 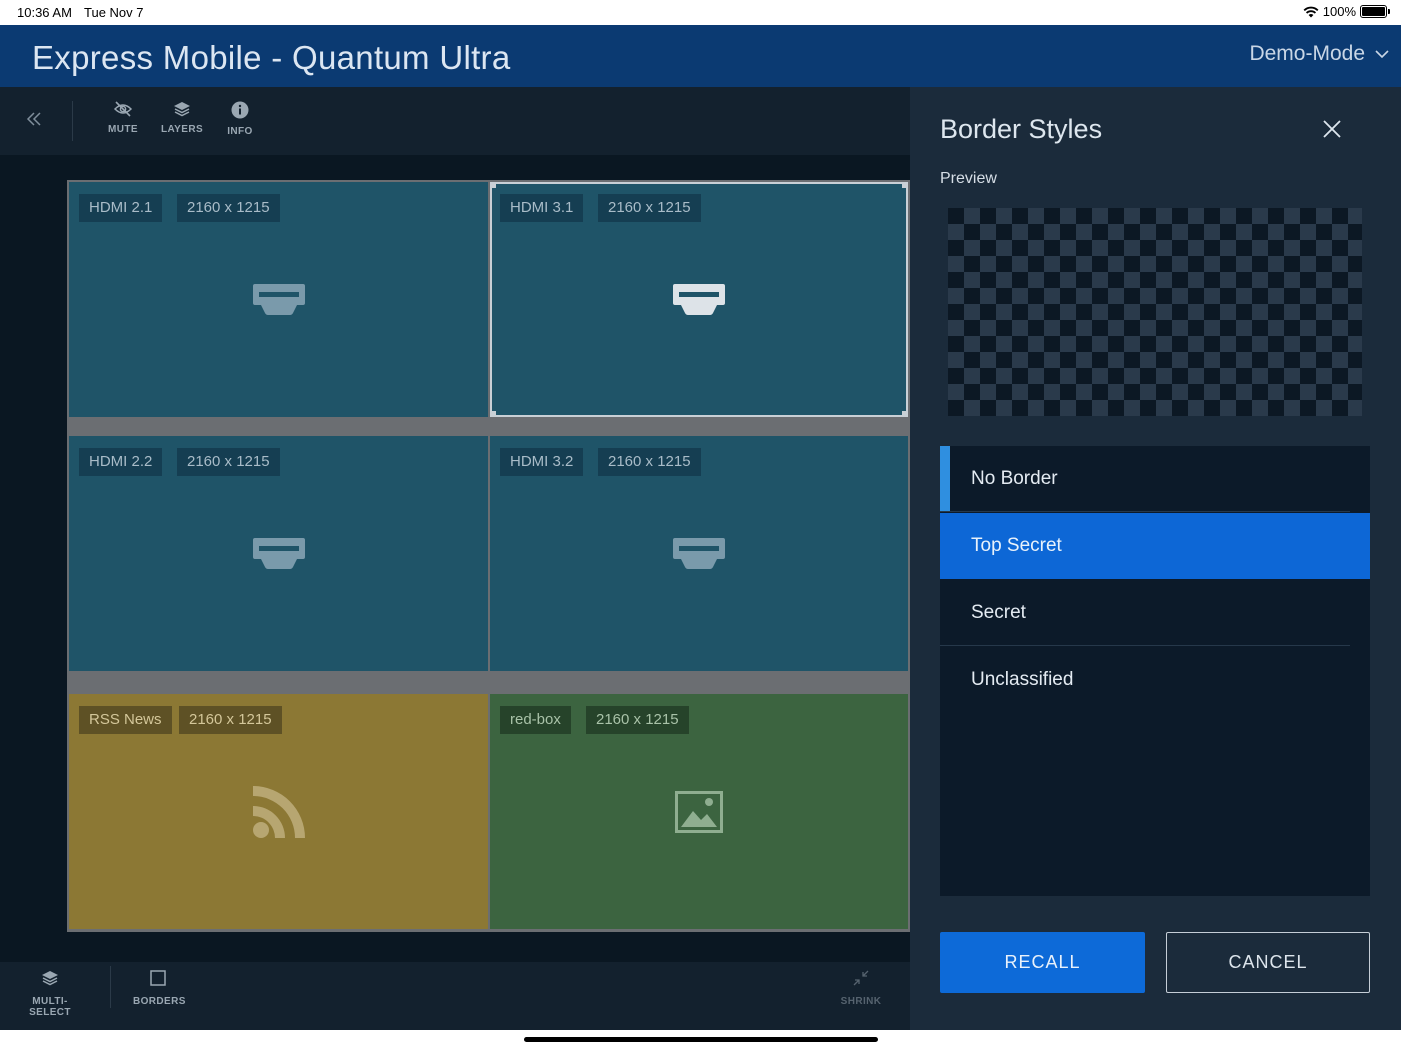 I want to click on tile-source-tag: HDMI 3.2, so click(x=542, y=462).